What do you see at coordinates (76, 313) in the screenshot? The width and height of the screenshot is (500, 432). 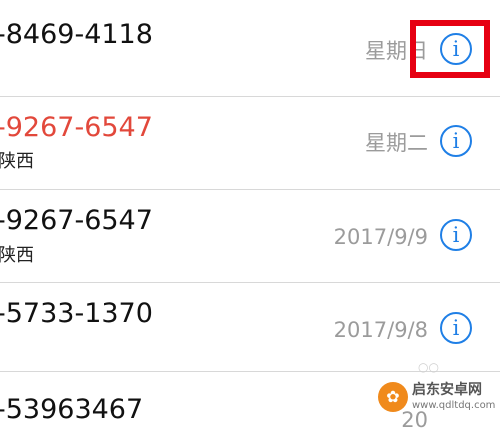 I see `call-number: -5733-1370` at bounding box center [76, 313].